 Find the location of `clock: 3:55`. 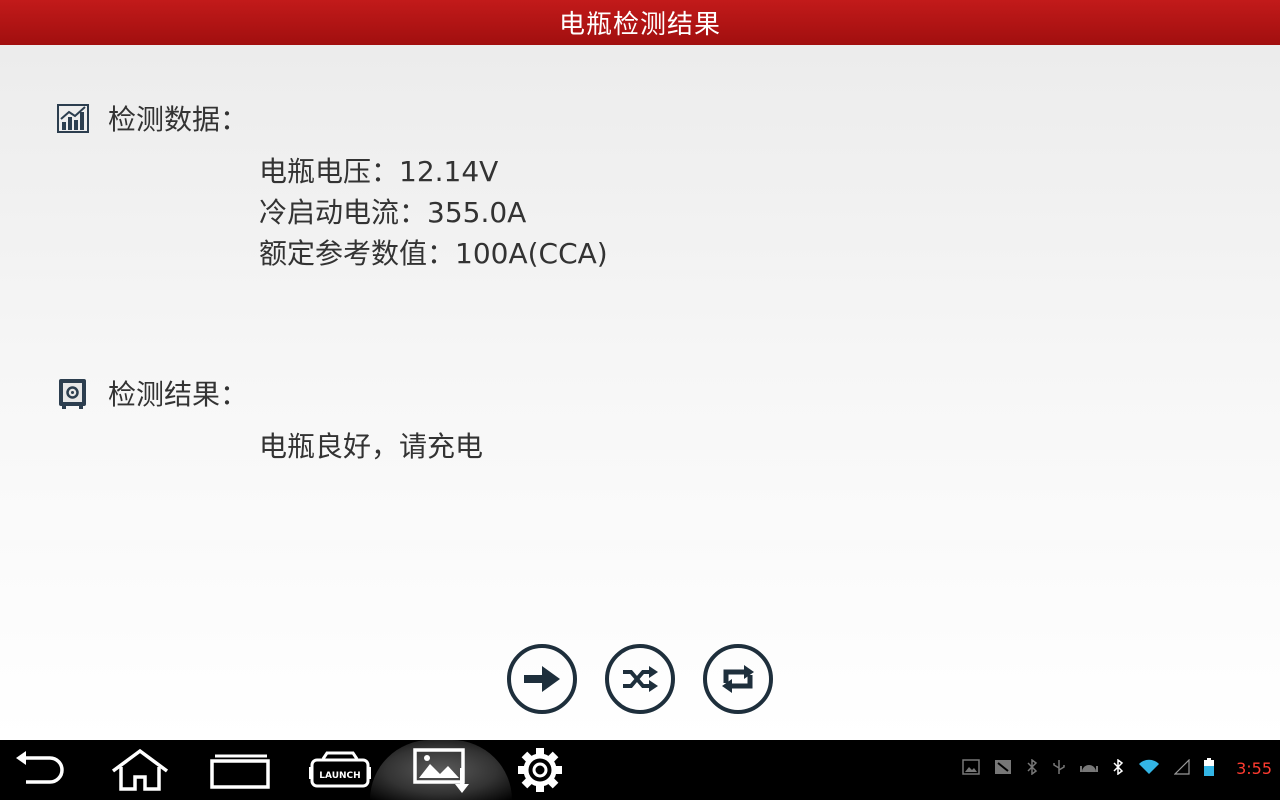

clock: 3:55 is located at coordinates (1254, 768).